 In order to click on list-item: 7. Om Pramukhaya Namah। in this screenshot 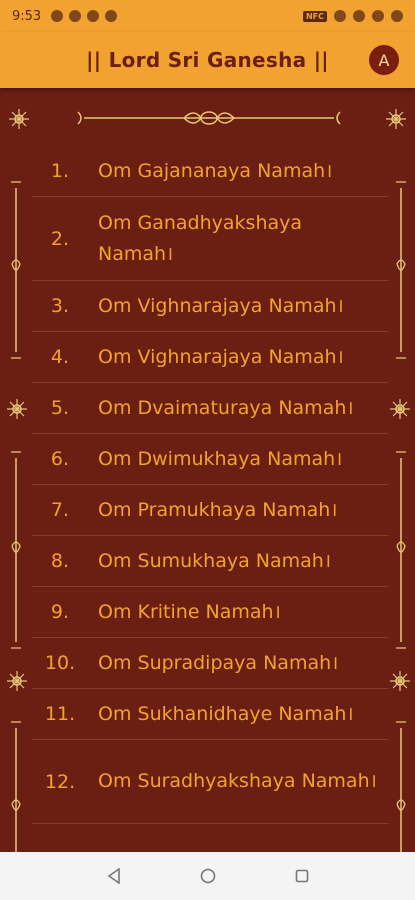, I will do `click(210, 510)`.